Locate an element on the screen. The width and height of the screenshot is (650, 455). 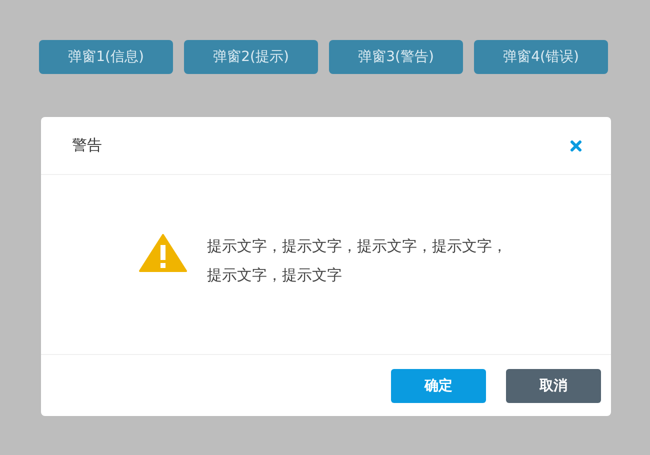
popup-button: 弹窗4(错误) is located at coordinates (541, 57).